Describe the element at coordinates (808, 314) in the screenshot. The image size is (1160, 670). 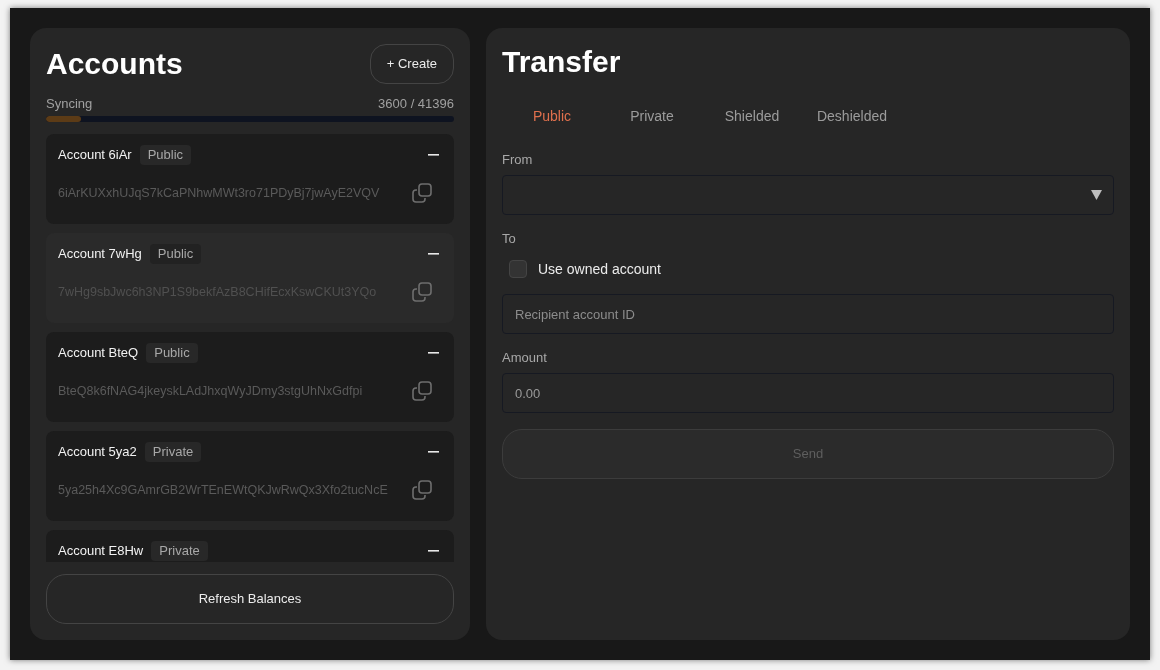
I see `recipient-input: Recipient account ID` at that location.